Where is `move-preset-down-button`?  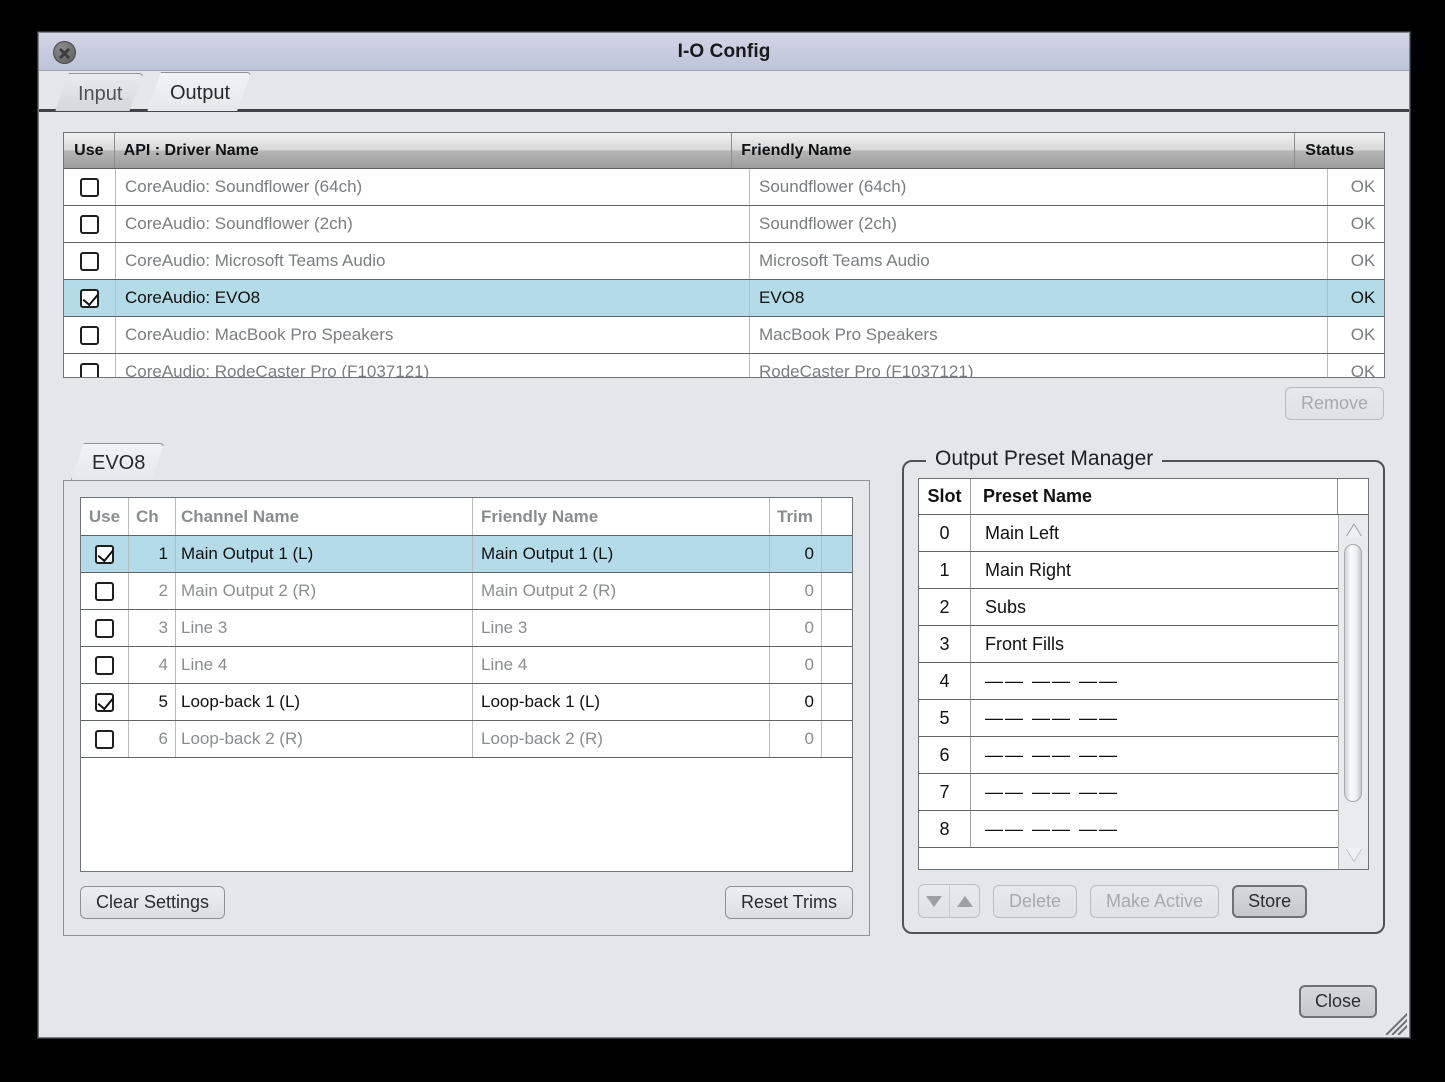
move-preset-down-button is located at coordinates (934, 901).